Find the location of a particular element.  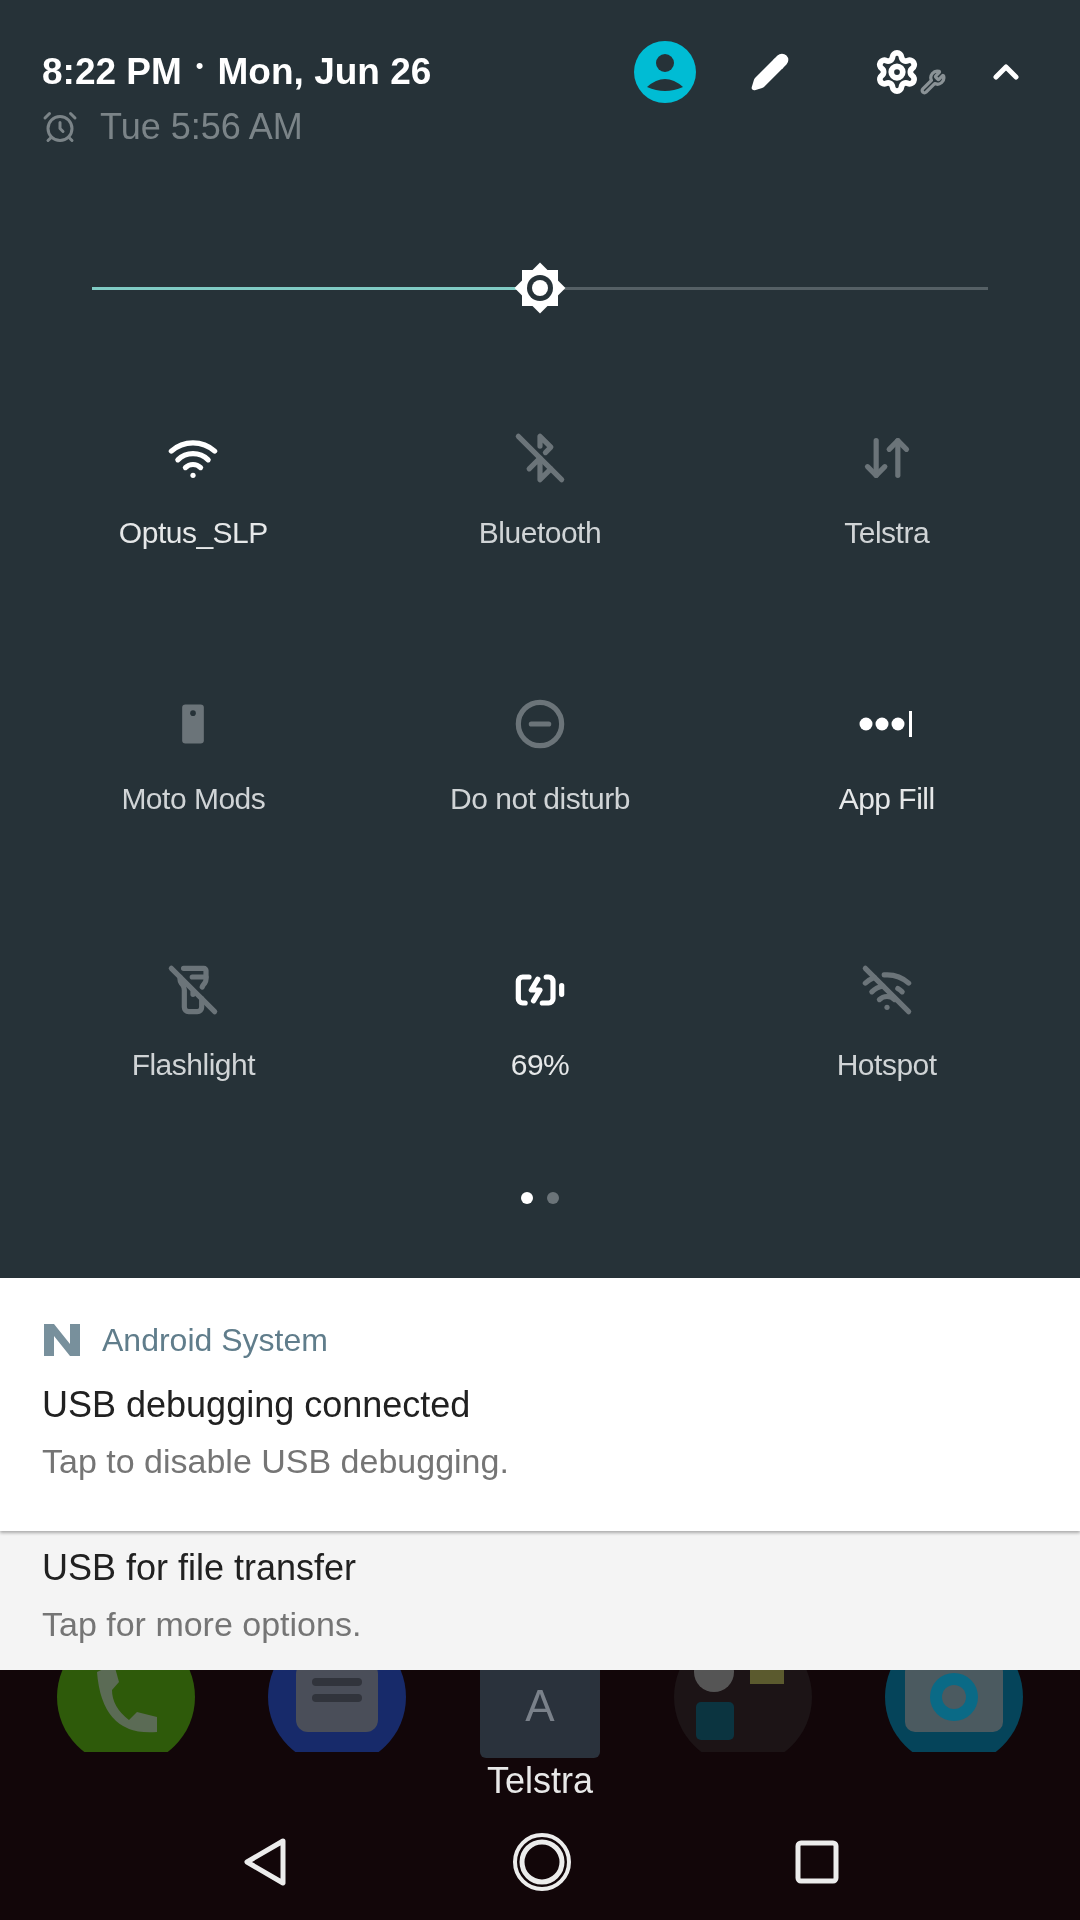

notification-text: Tap for more options. is located at coordinates (202, 1624).